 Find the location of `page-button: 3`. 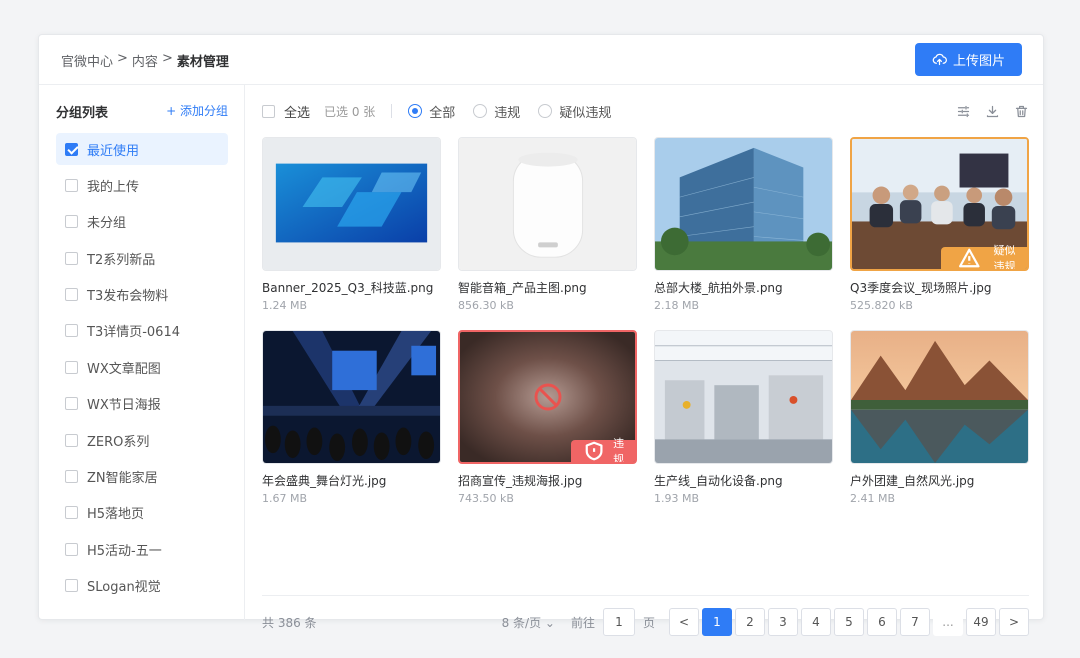

page-button: 3 is located at coordinates (783, 622).